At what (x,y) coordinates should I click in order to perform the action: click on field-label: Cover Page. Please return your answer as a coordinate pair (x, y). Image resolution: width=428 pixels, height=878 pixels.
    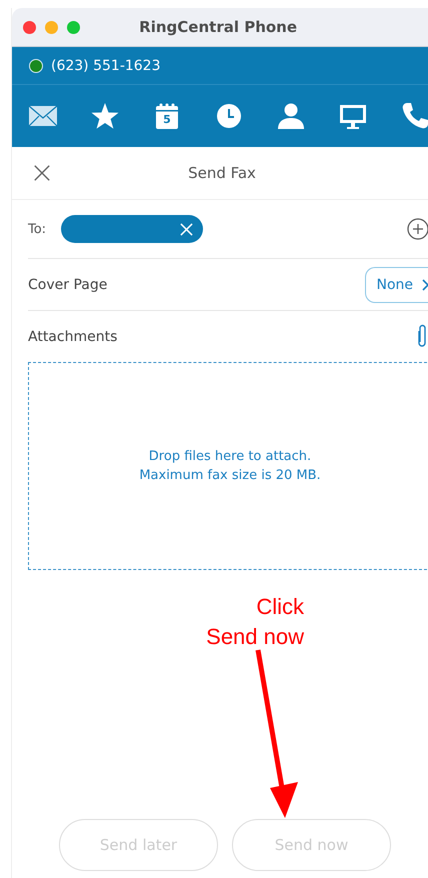
    Looking at the image, I should click on (68, 284).